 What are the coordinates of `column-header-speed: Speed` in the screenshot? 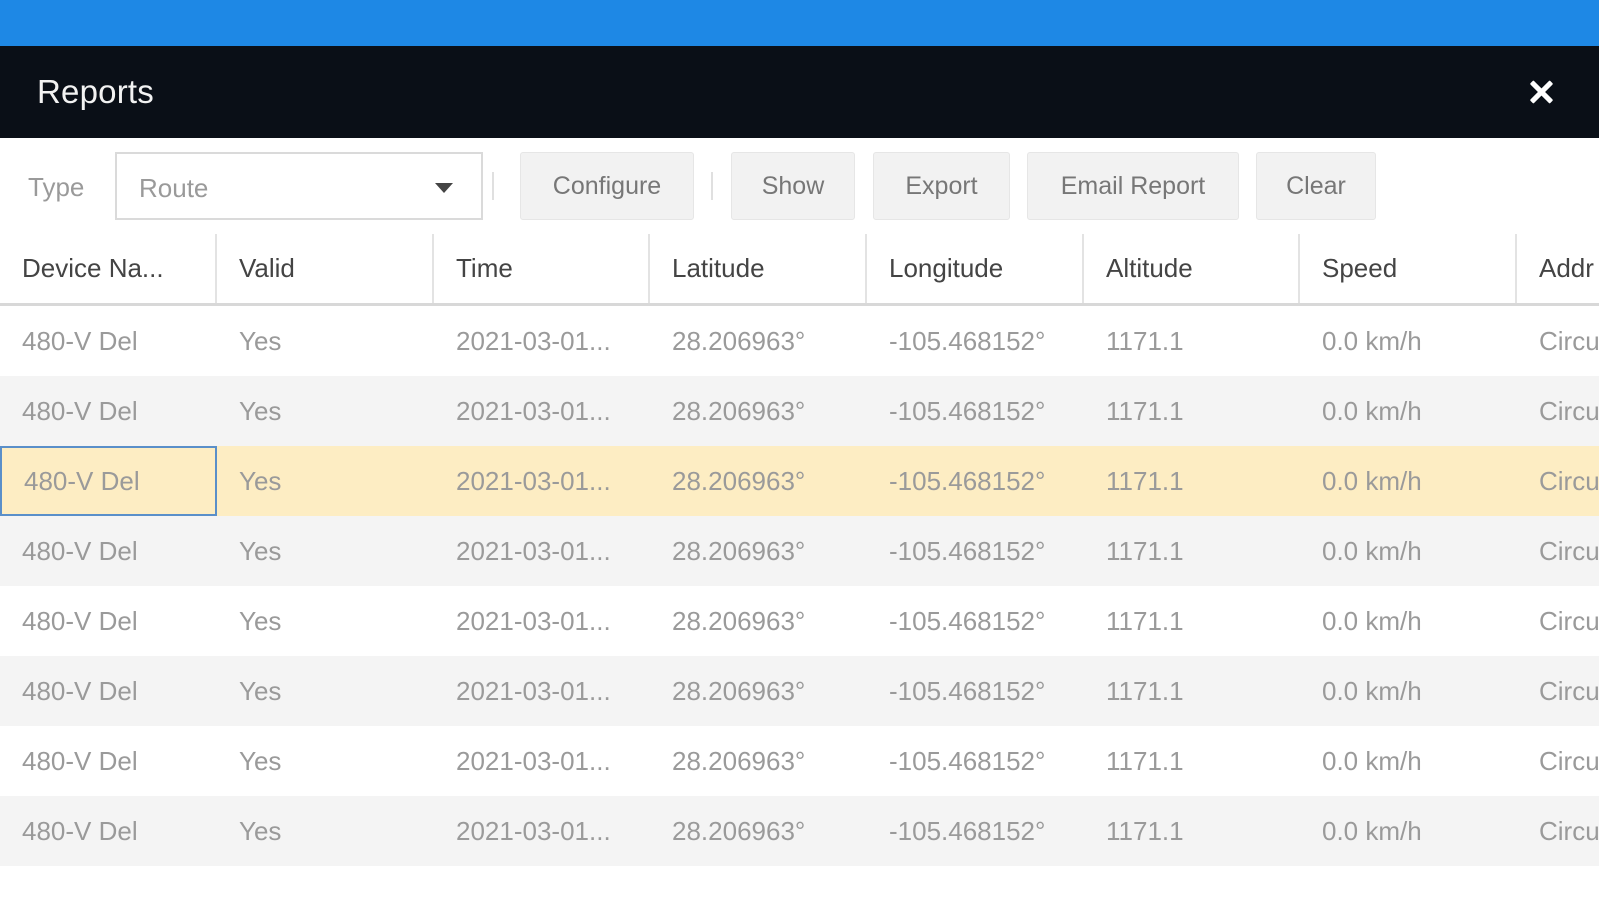 It's located at (1408, 268).